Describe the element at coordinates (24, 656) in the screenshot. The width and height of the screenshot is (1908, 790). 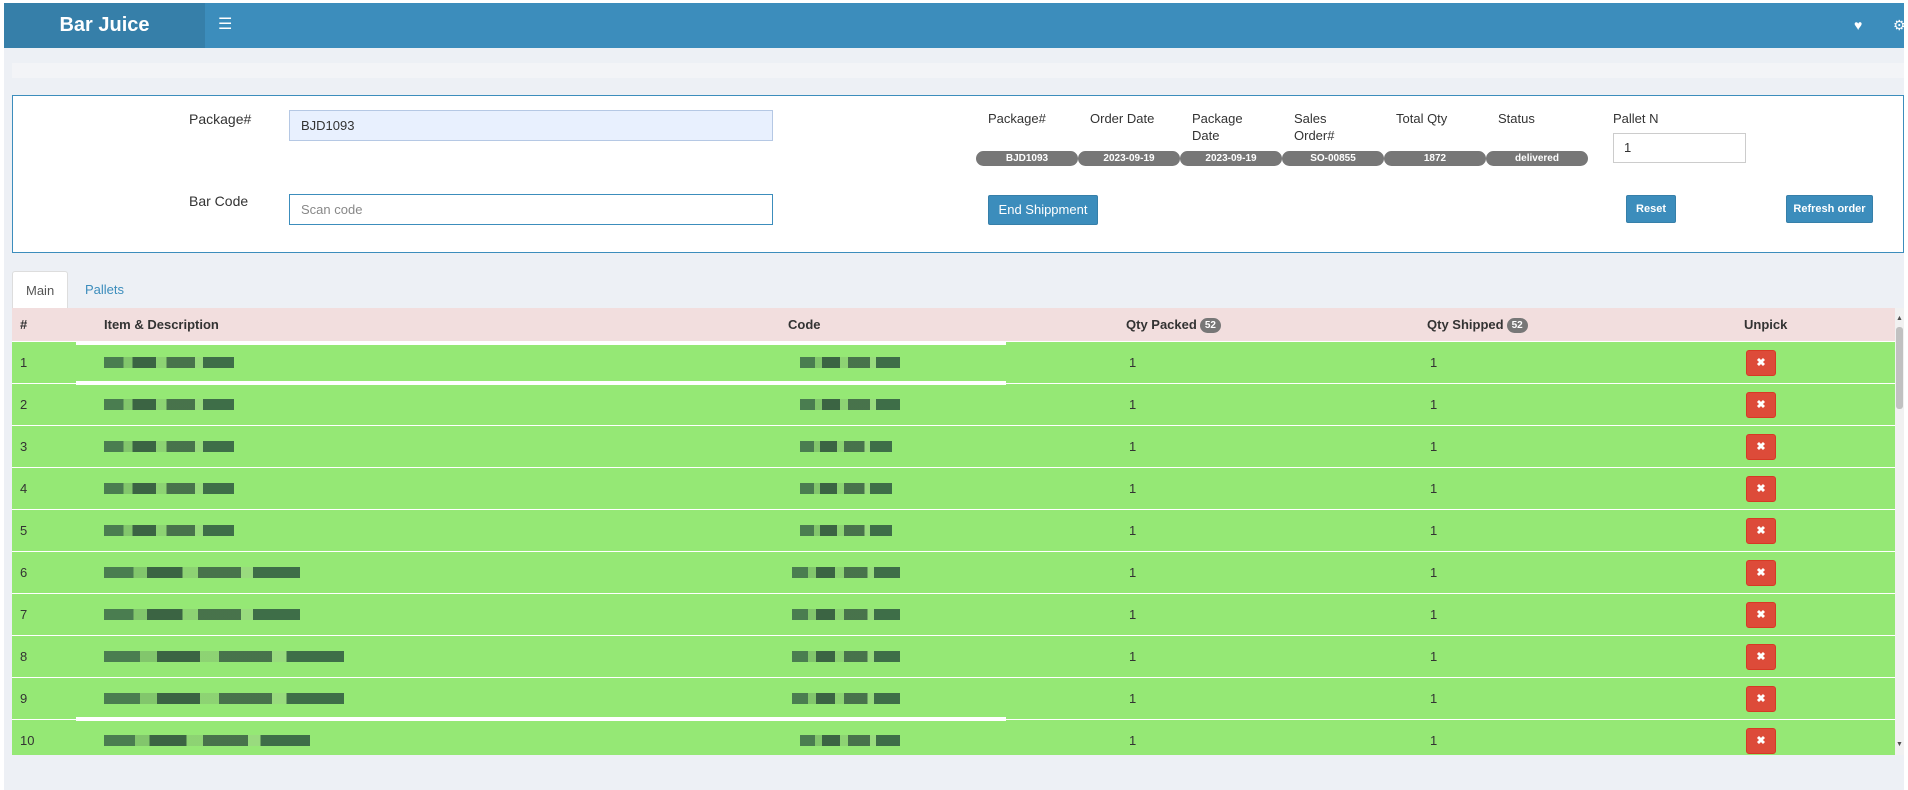
I see `row-number: 8` at that location.